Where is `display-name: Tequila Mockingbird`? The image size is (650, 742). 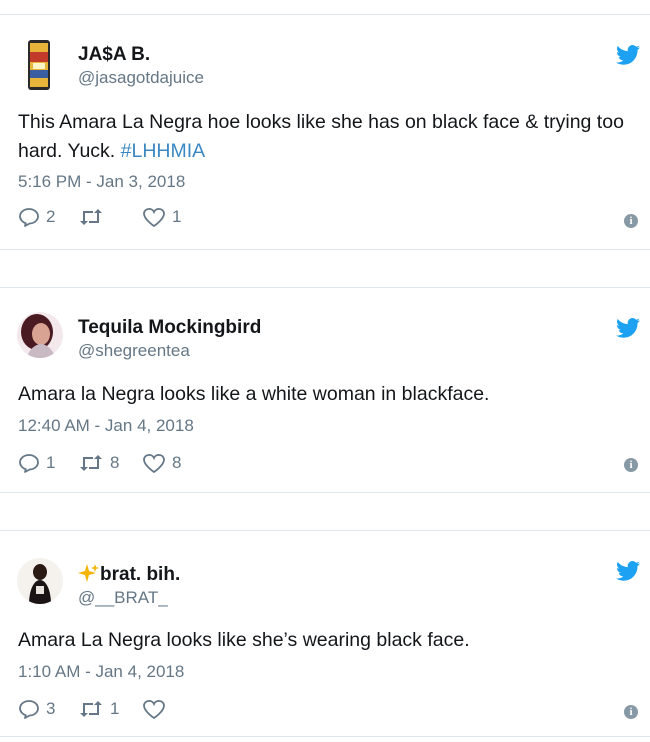
display-name: Tequila Mockingbird is located at coordinates (169, 328).